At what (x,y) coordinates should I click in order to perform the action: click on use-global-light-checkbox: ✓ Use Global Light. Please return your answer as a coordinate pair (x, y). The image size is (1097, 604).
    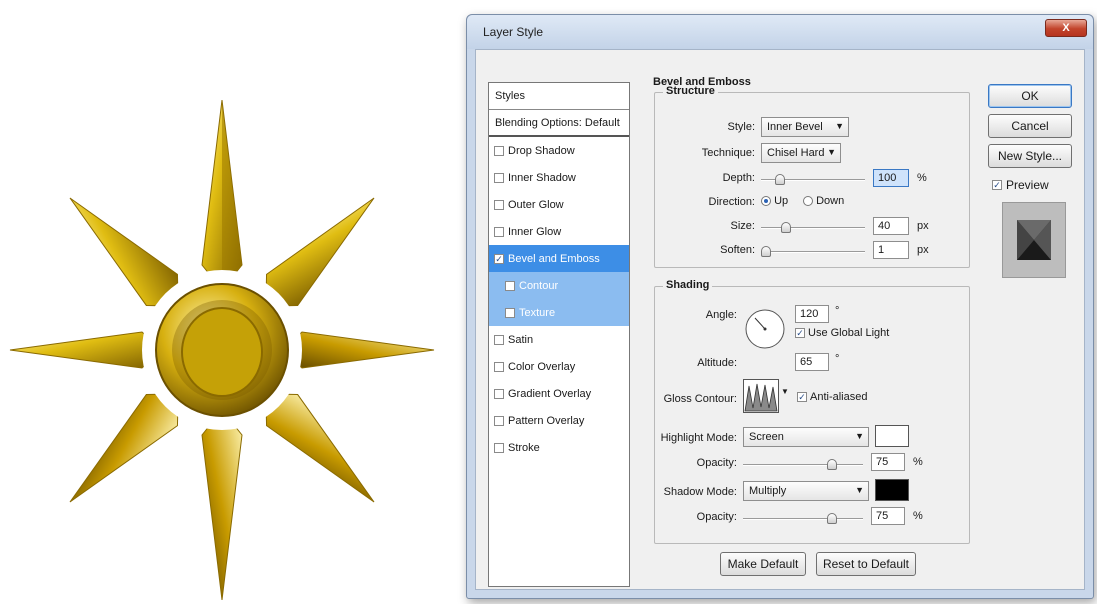
    Looking at the image, I should click on (842, 333).